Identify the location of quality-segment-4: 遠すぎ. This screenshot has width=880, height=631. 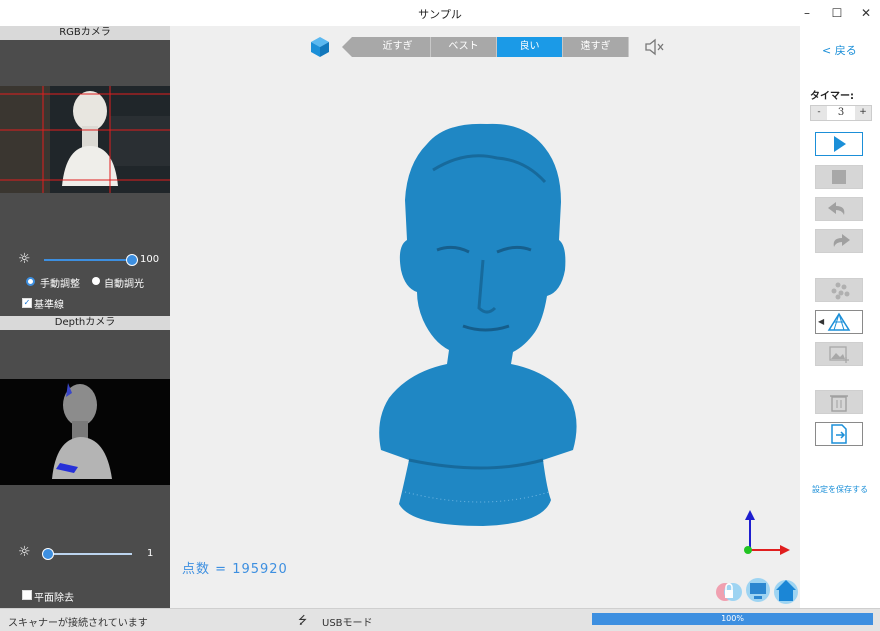
(596, 47).